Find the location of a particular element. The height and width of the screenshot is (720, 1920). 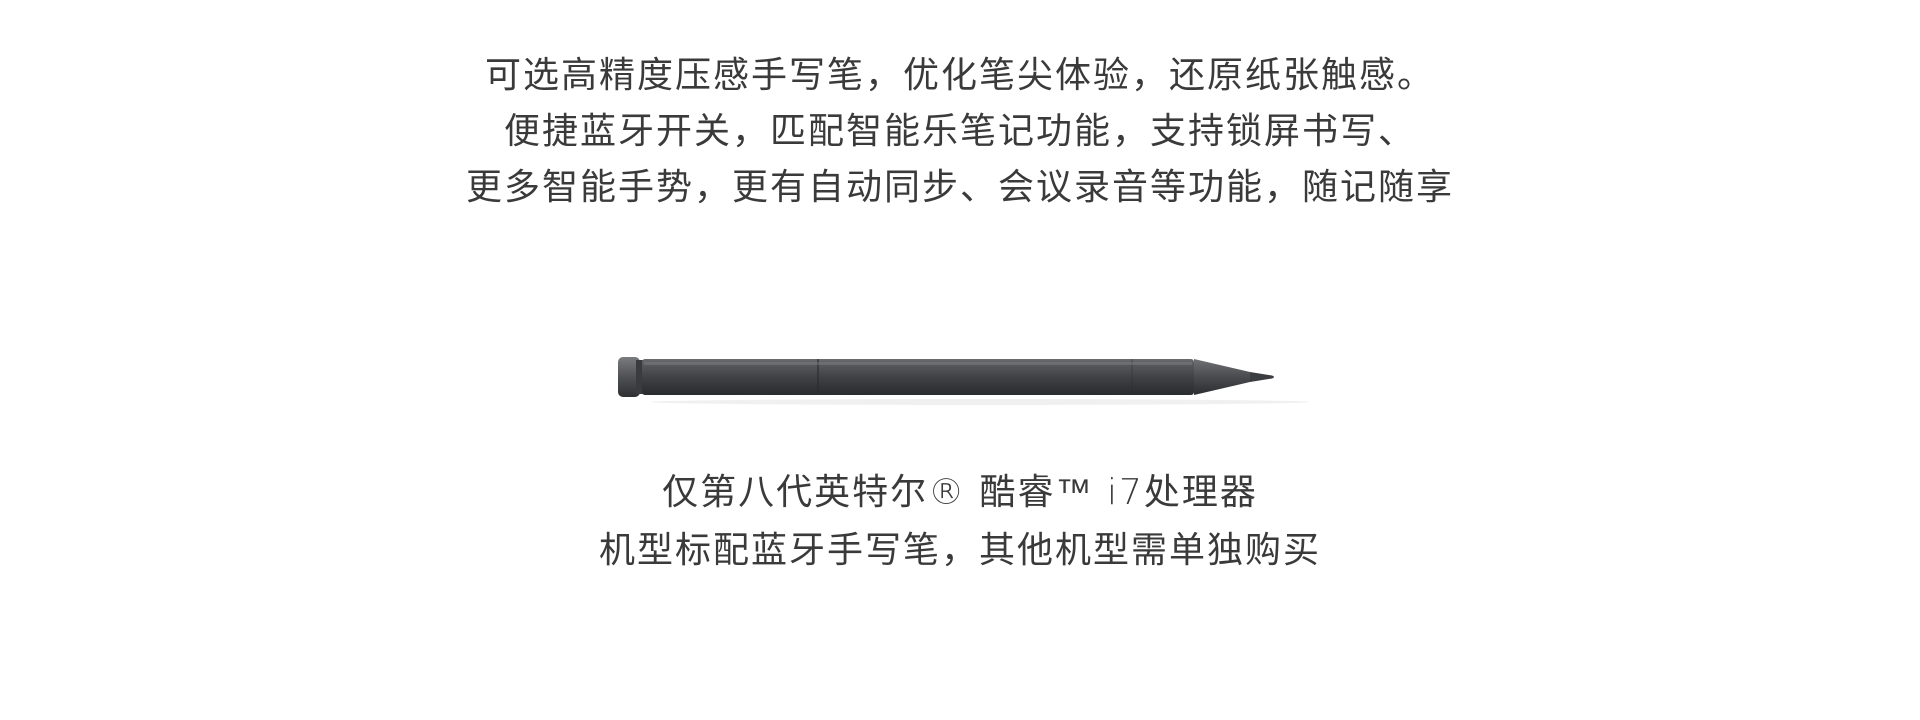

intro-line-3: 更多智能手势，更有自动同步、会议录音等功能，随记随享 is located at coordinates (959, 187).